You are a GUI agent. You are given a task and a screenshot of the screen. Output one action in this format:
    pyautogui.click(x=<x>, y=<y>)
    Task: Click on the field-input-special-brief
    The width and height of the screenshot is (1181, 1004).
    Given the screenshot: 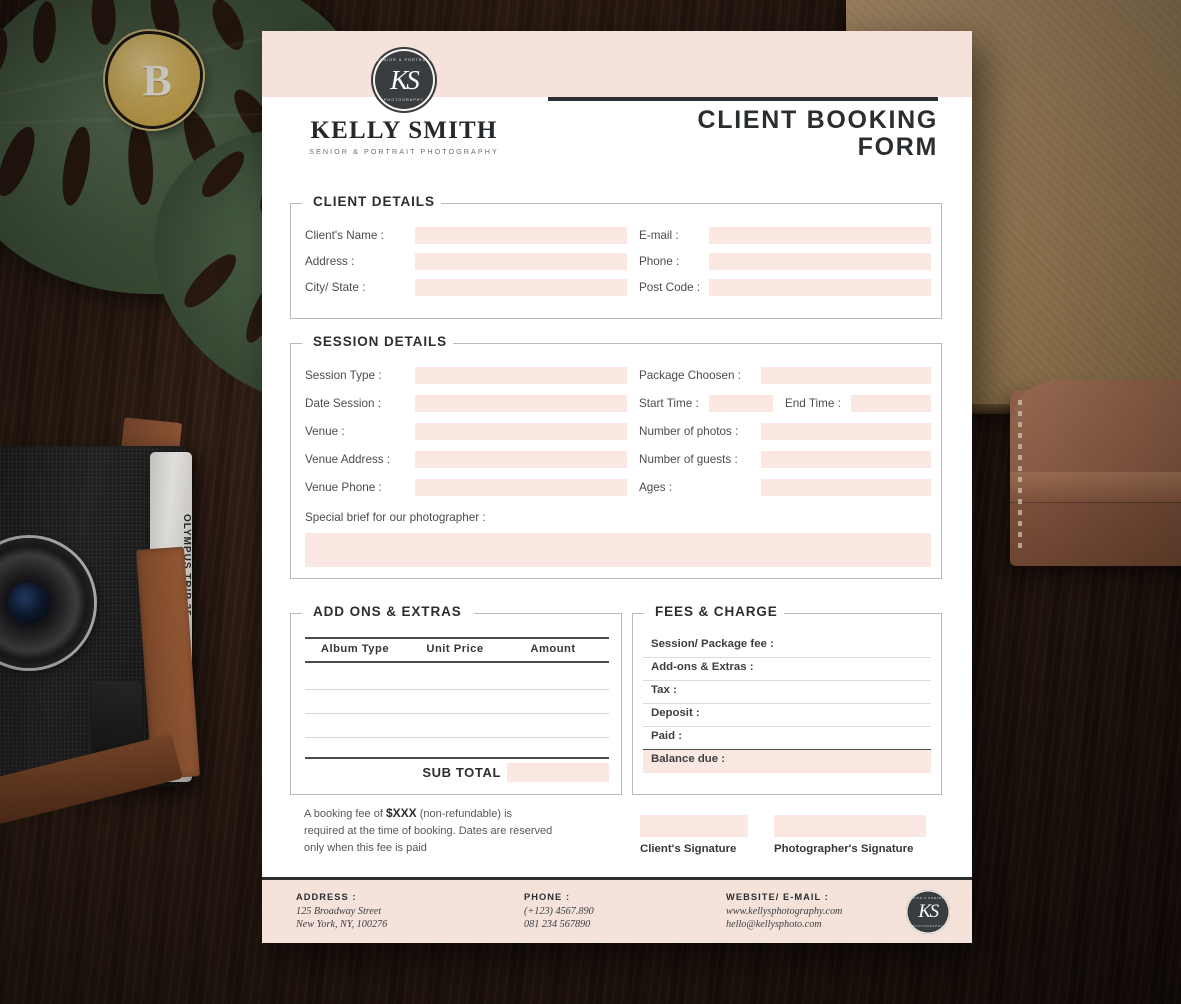 What is the action you would take?
    pyautogui.click(x=618, y=550)
    